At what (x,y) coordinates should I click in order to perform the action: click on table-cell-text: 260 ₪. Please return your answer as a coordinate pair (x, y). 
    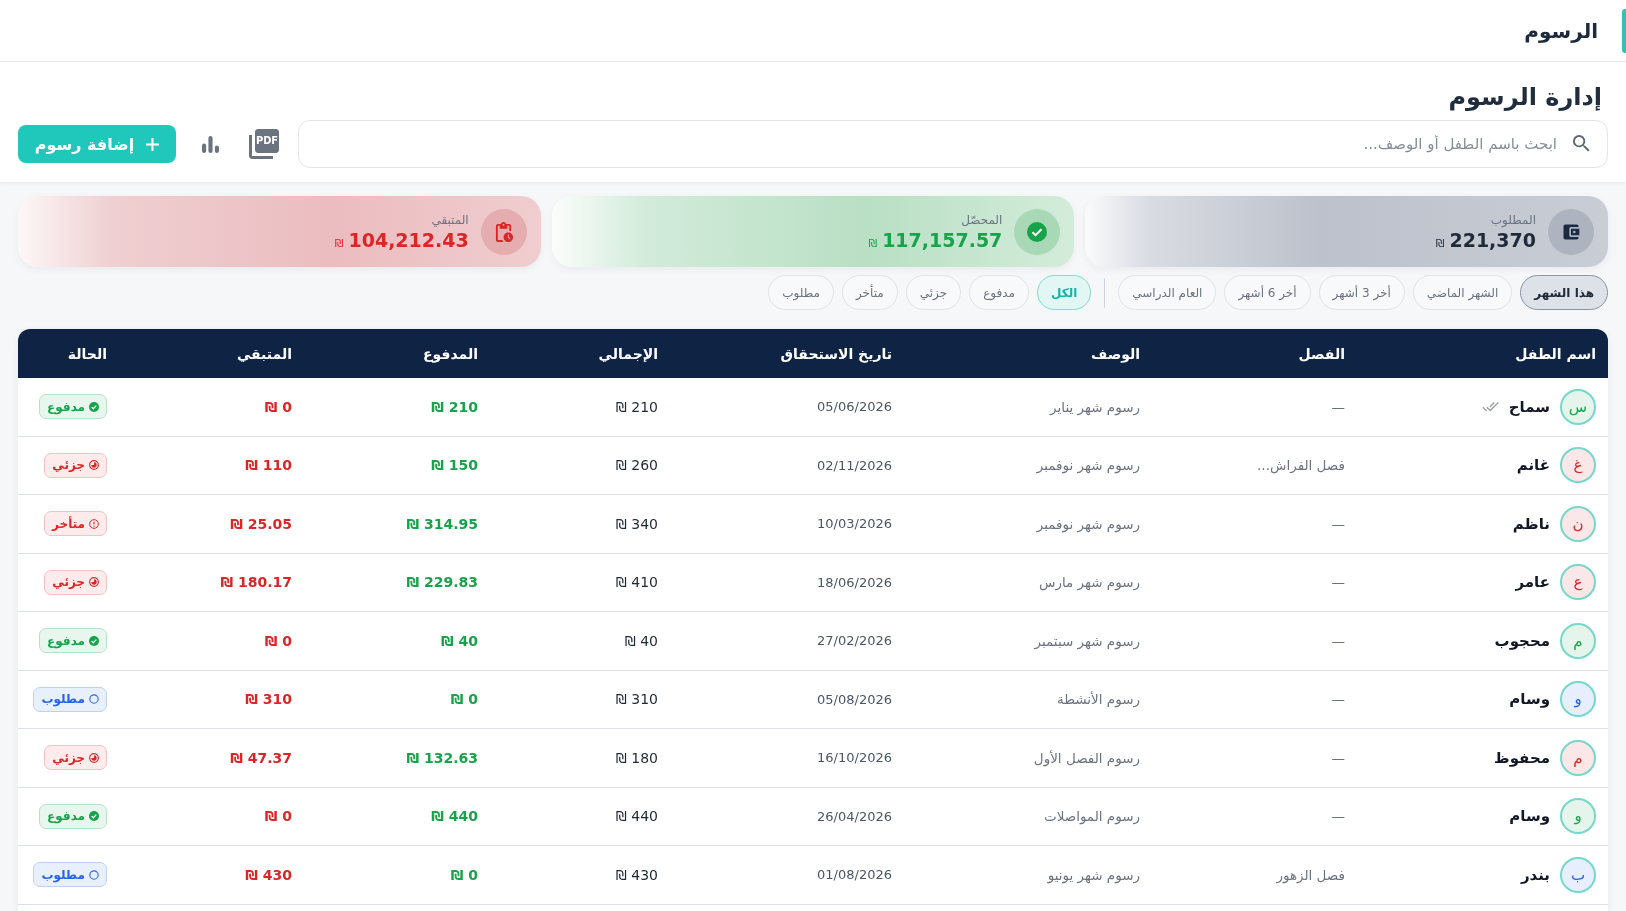
    Looking at the image, I should click on (636, 465).